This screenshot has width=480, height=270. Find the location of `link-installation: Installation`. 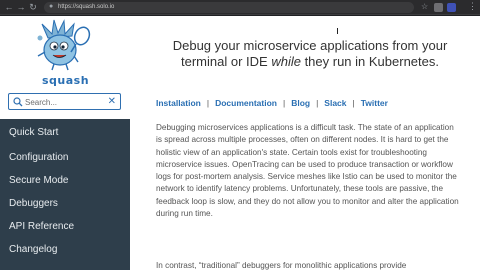

link-installation: Installation is located at coordinates (178, 103).